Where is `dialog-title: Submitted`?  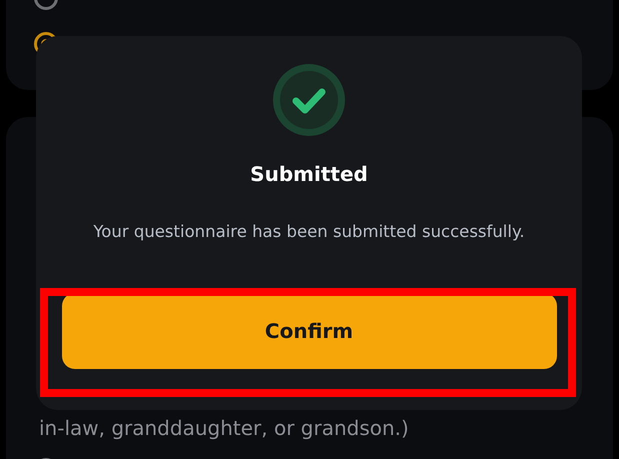 dialog-title: Submitted is located at coordinates (309, 174).